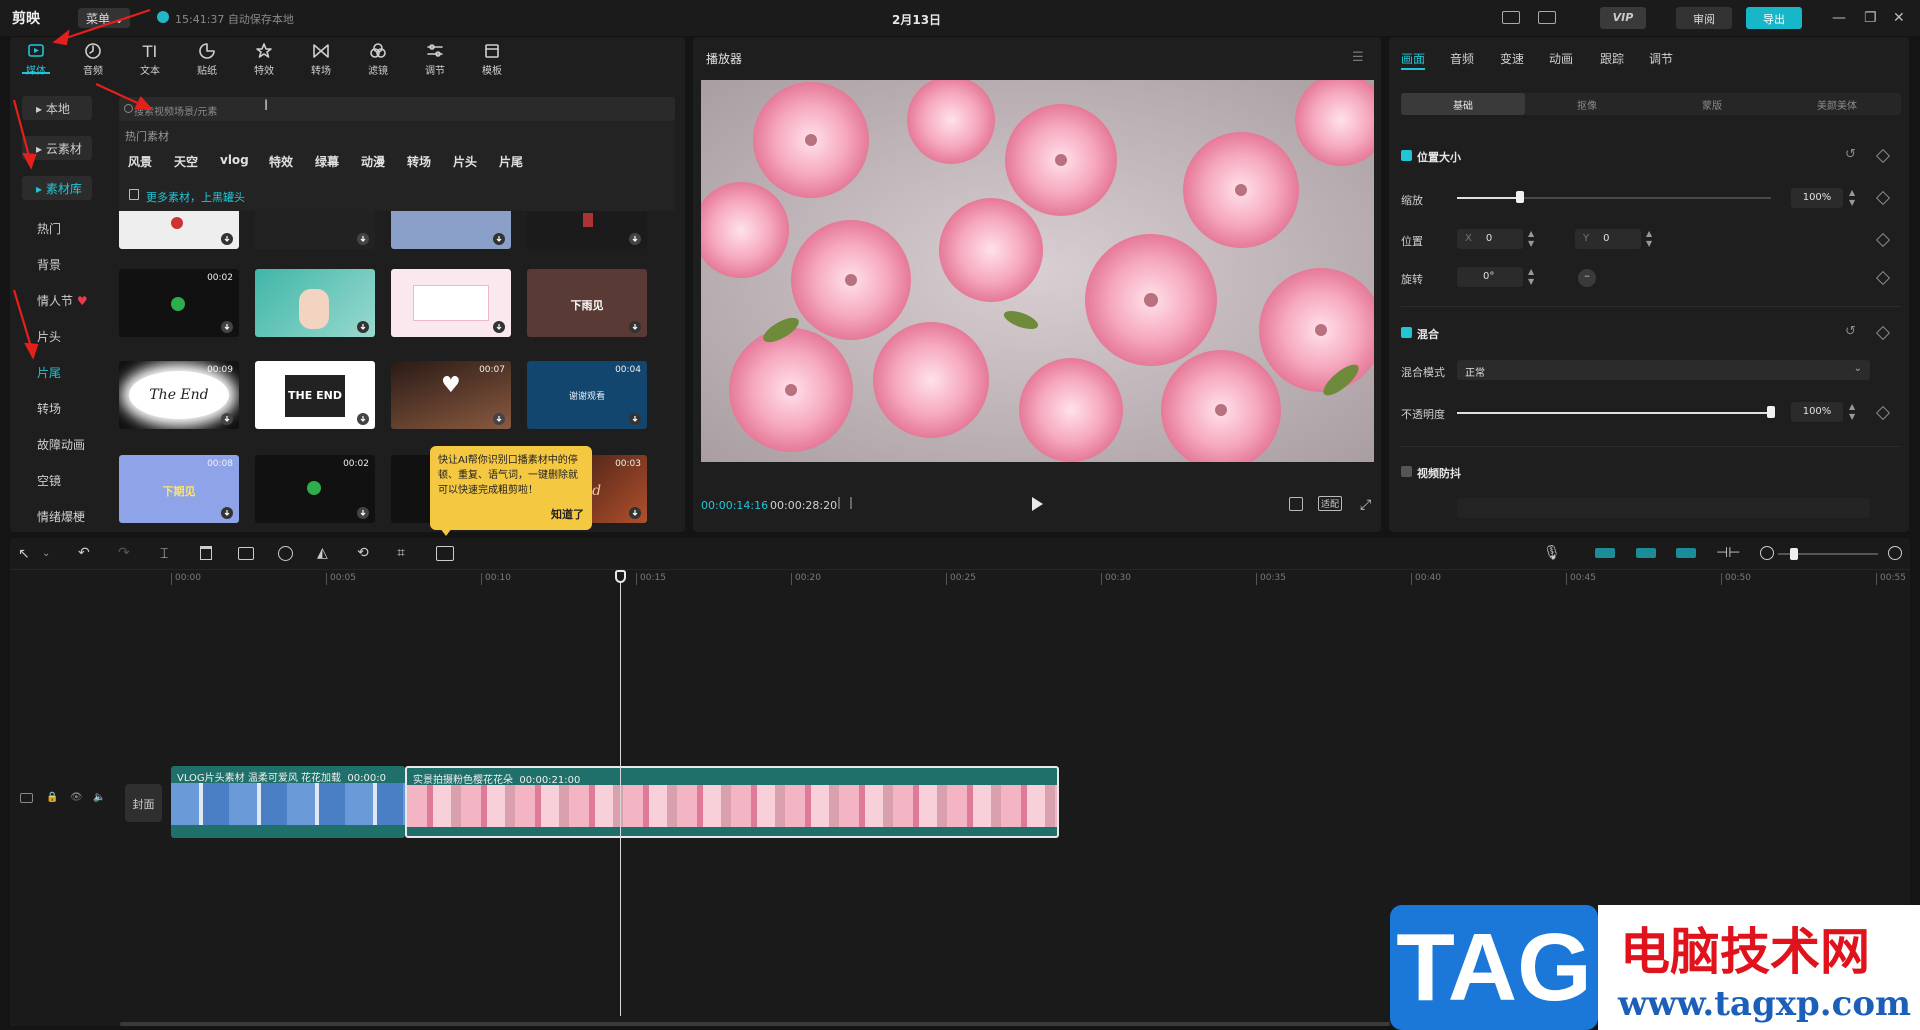 The width and height of the screenshot is (1920, 1030). Describe the element at coordinates (1423, 372) in the screenshot. I see `blend-mode-label: 混合模式` at that location.